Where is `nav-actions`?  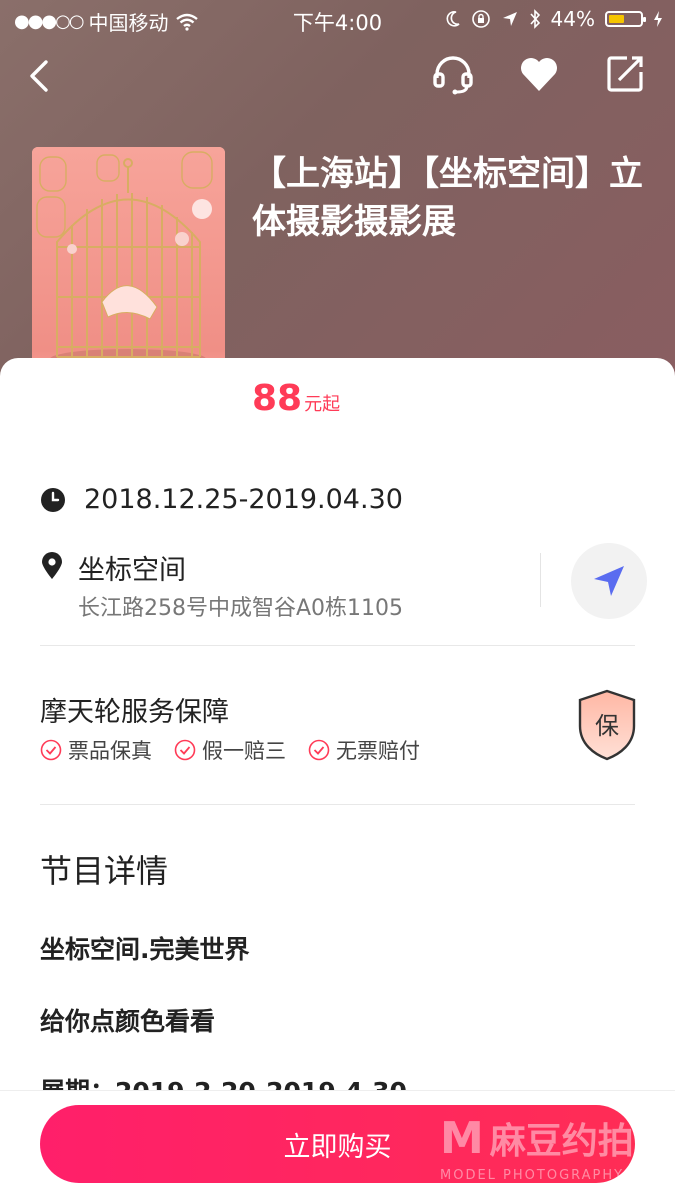
nav-actions is located at coordinates (539, 74).